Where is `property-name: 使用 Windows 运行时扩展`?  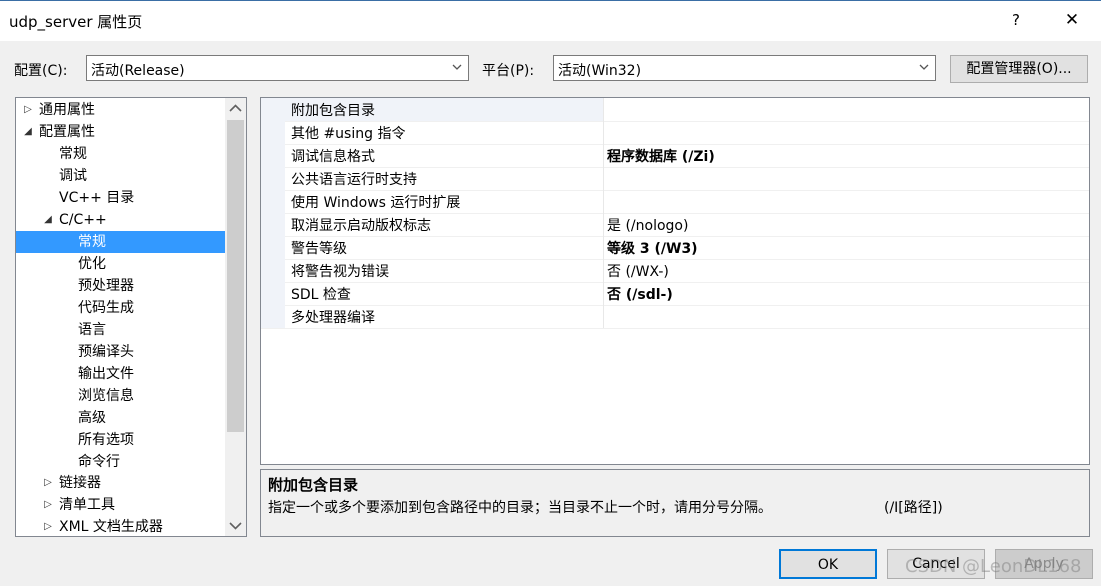 property-name: 使用 Windows 运行时扩展 is located at coordinates (376, 203).